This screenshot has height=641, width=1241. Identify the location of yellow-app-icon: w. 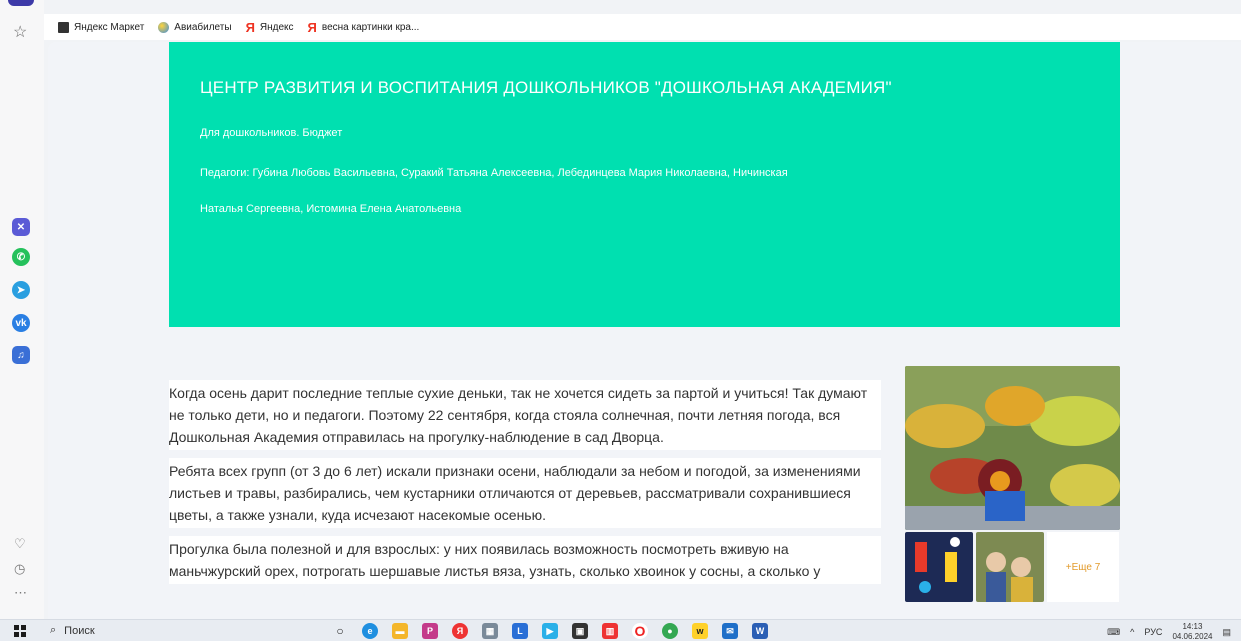
(700, 631).